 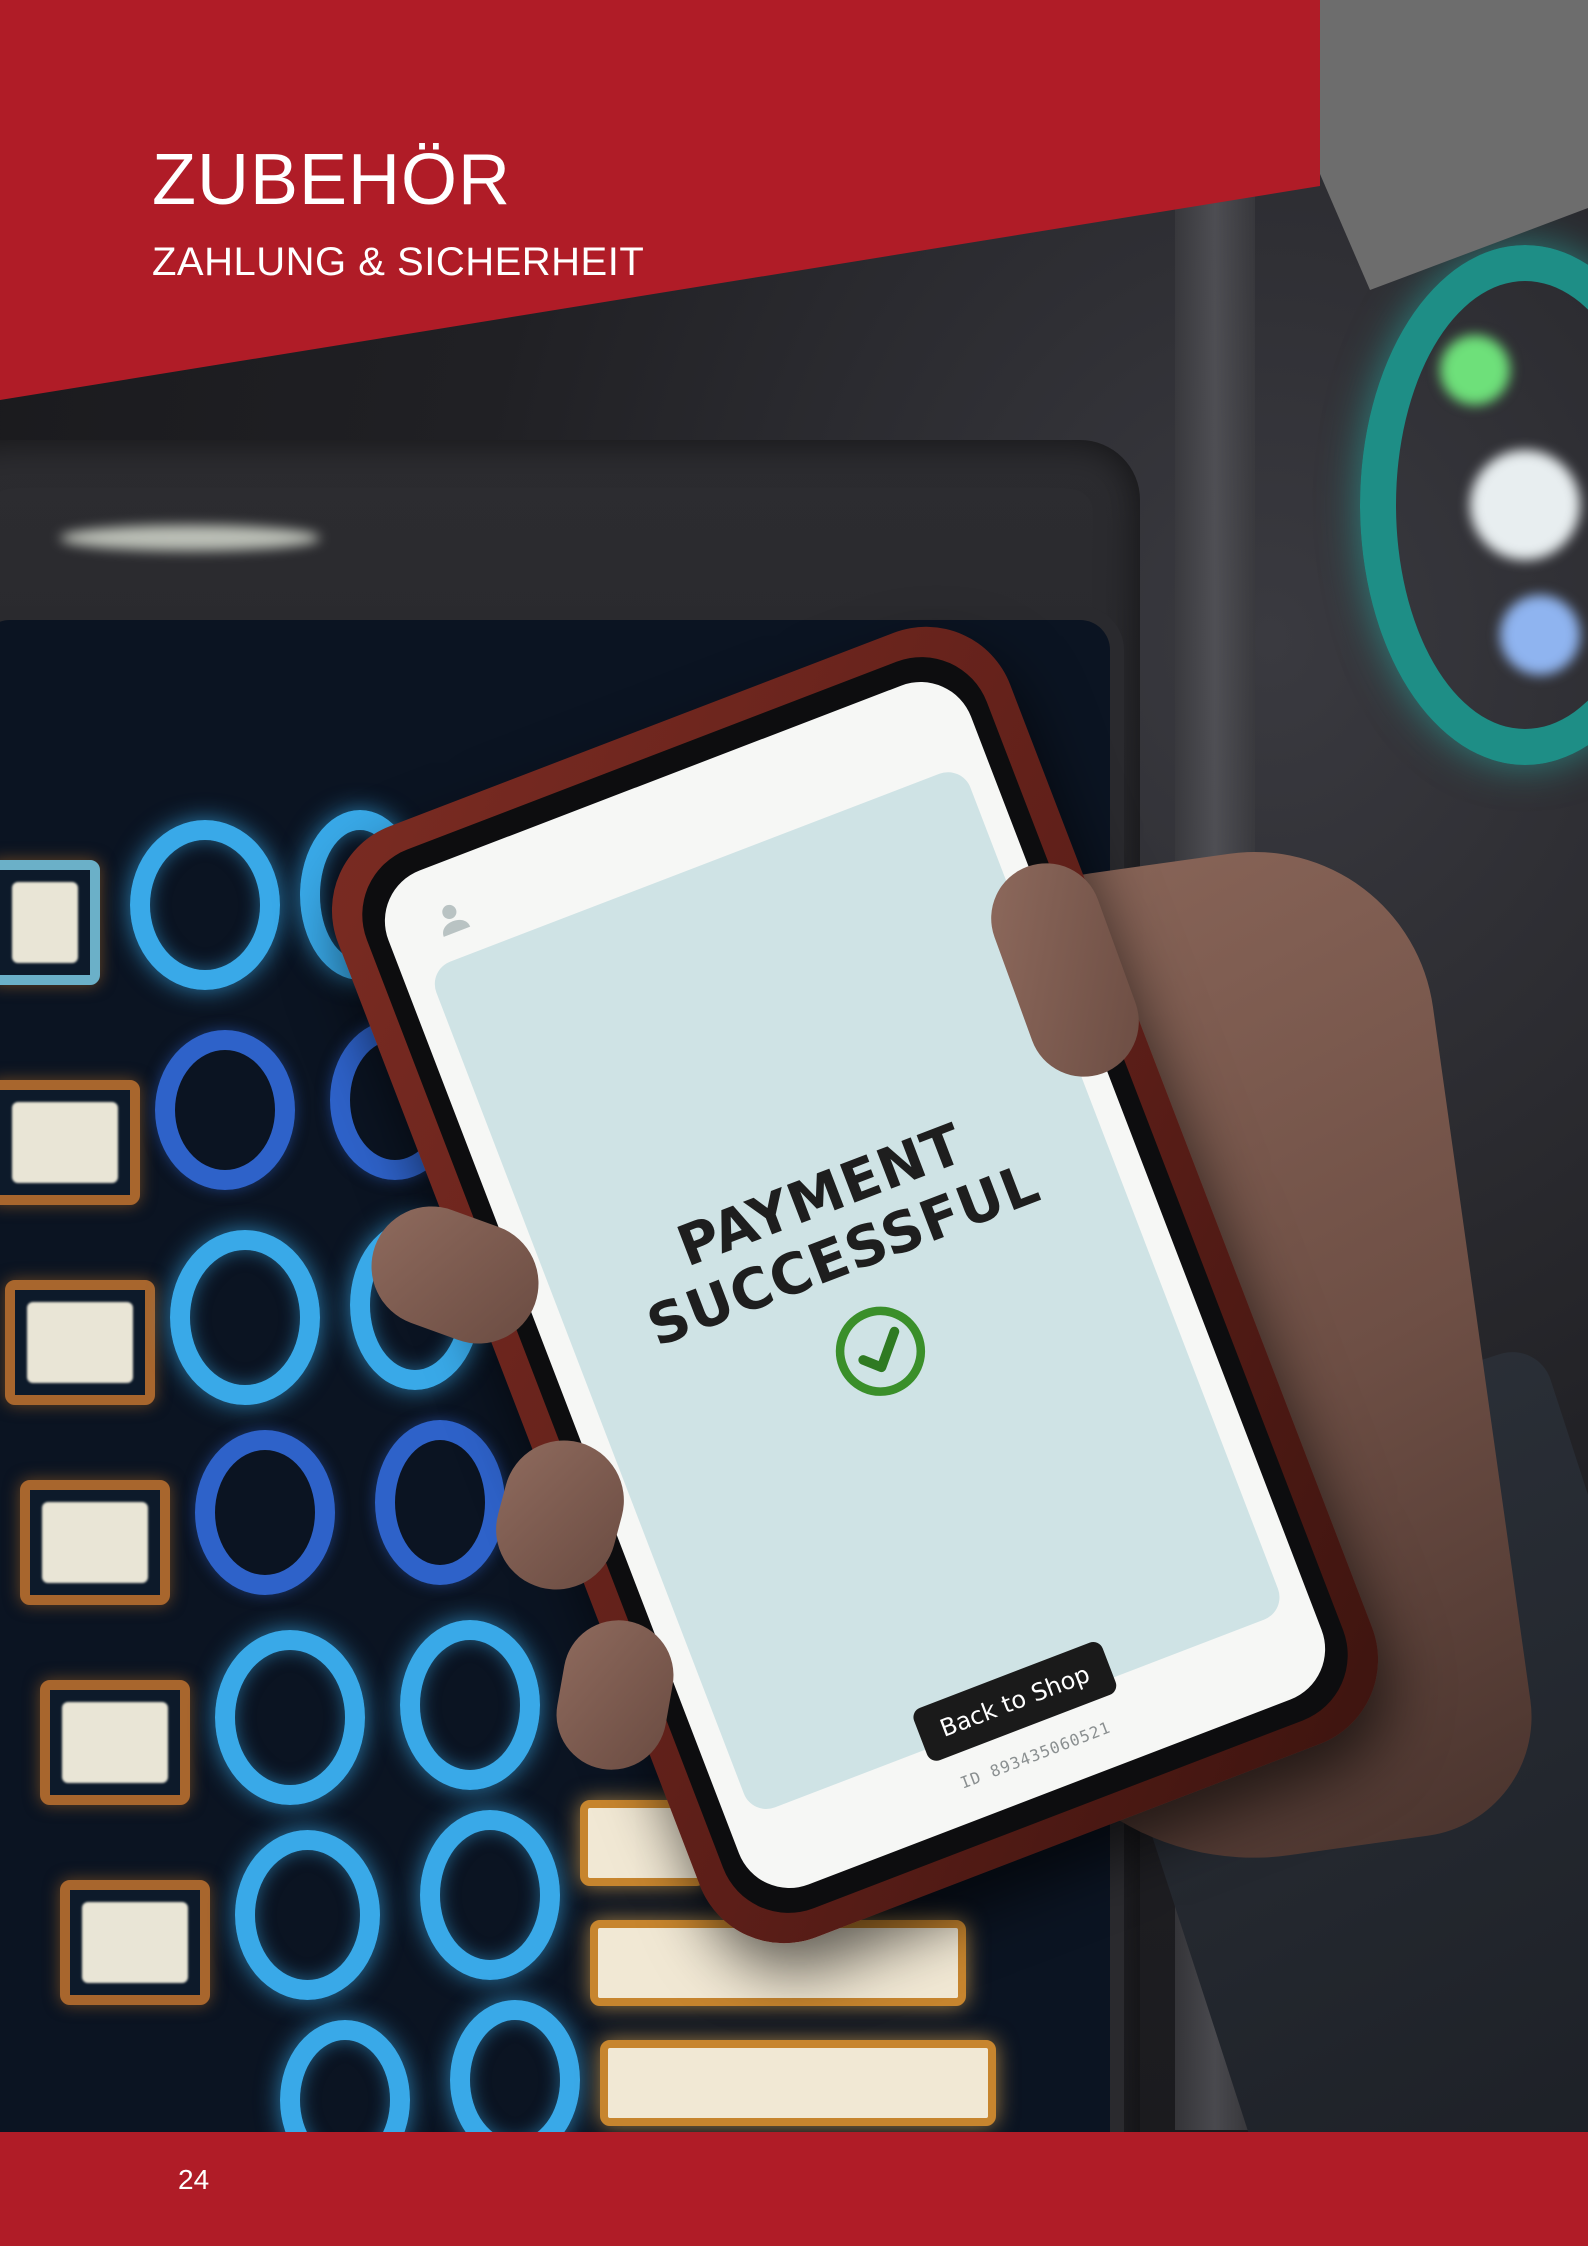 I want to click on check-circle-icon, so click(x=880, y=1351).